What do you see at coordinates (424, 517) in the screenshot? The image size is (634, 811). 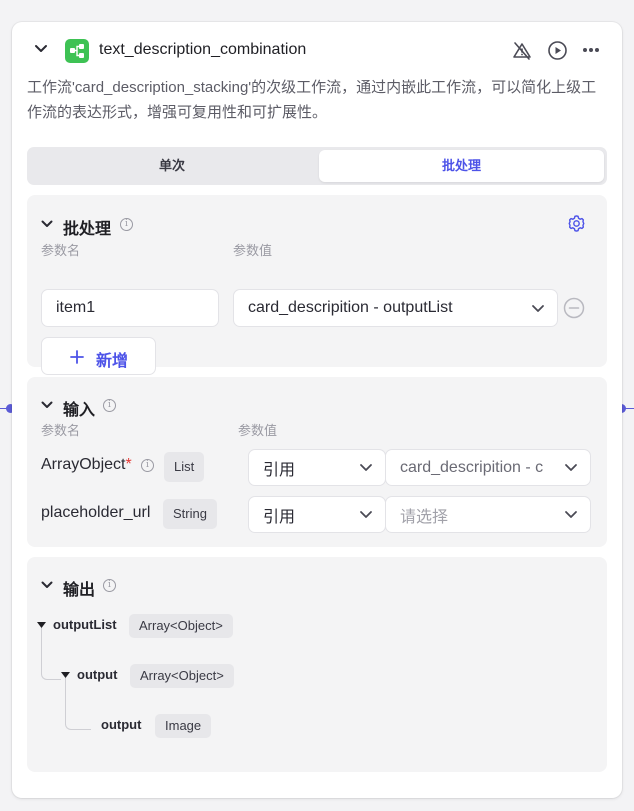 I see `ref-value-placeholder: 请选择` at bounding box center [424, 517].